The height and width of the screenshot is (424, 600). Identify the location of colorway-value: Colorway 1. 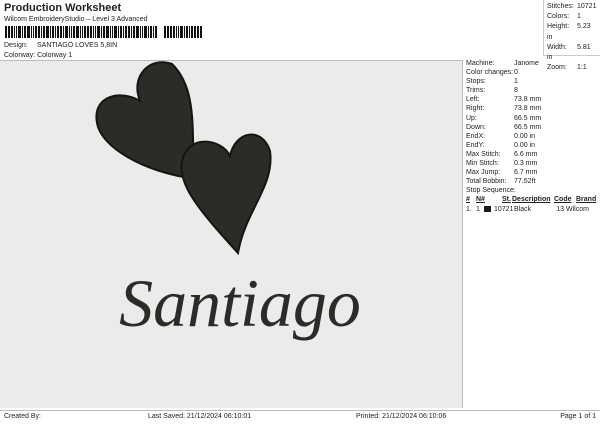
(55, 55).